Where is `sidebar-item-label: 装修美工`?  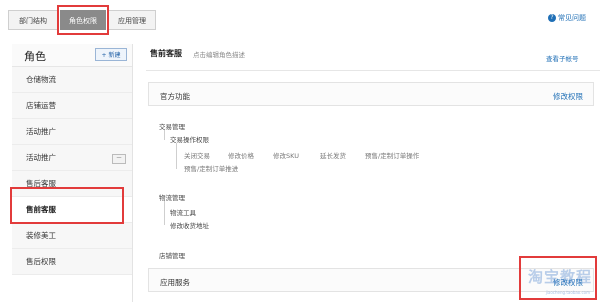 sidebar-item-label: 装修美工 is located at coordinates (41, 235).